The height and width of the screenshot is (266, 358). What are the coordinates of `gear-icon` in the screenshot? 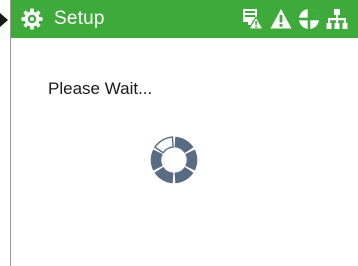 It's located at (32, 19).